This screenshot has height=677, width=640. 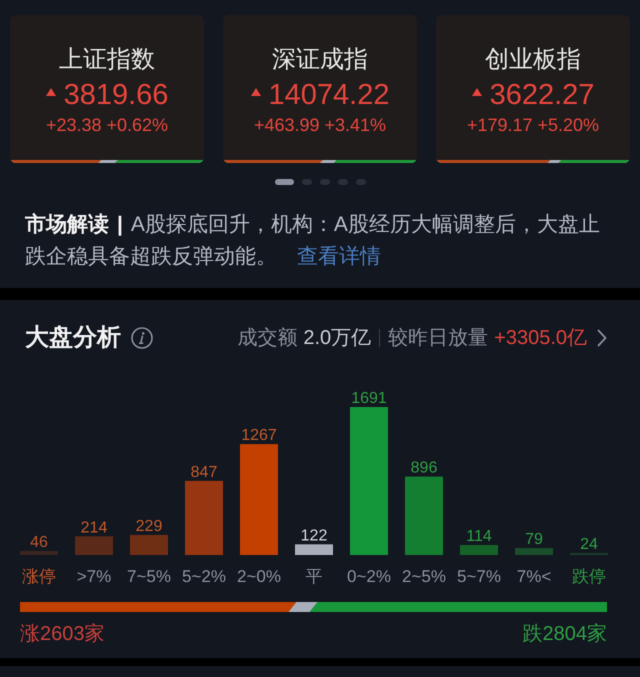 I want to click on value-label: 46, so click(x=39, y=542).